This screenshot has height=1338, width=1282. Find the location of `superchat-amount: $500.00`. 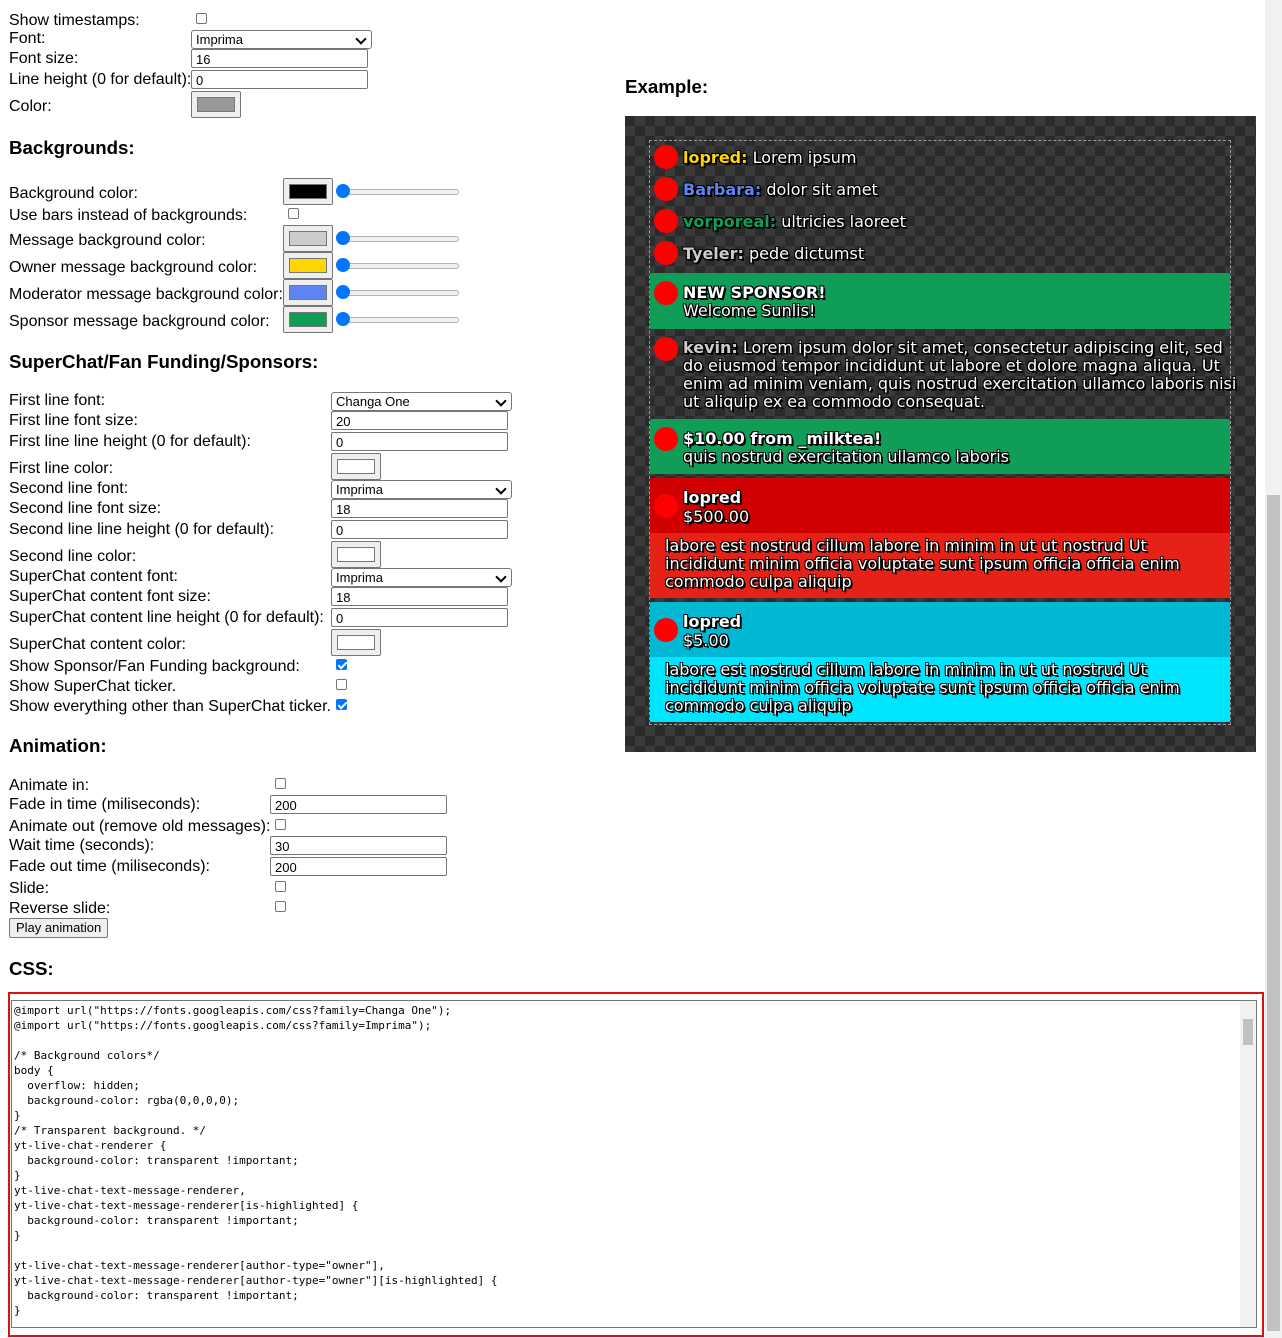

superchat-amount: $500.00 is located at coordinates (716, 516).